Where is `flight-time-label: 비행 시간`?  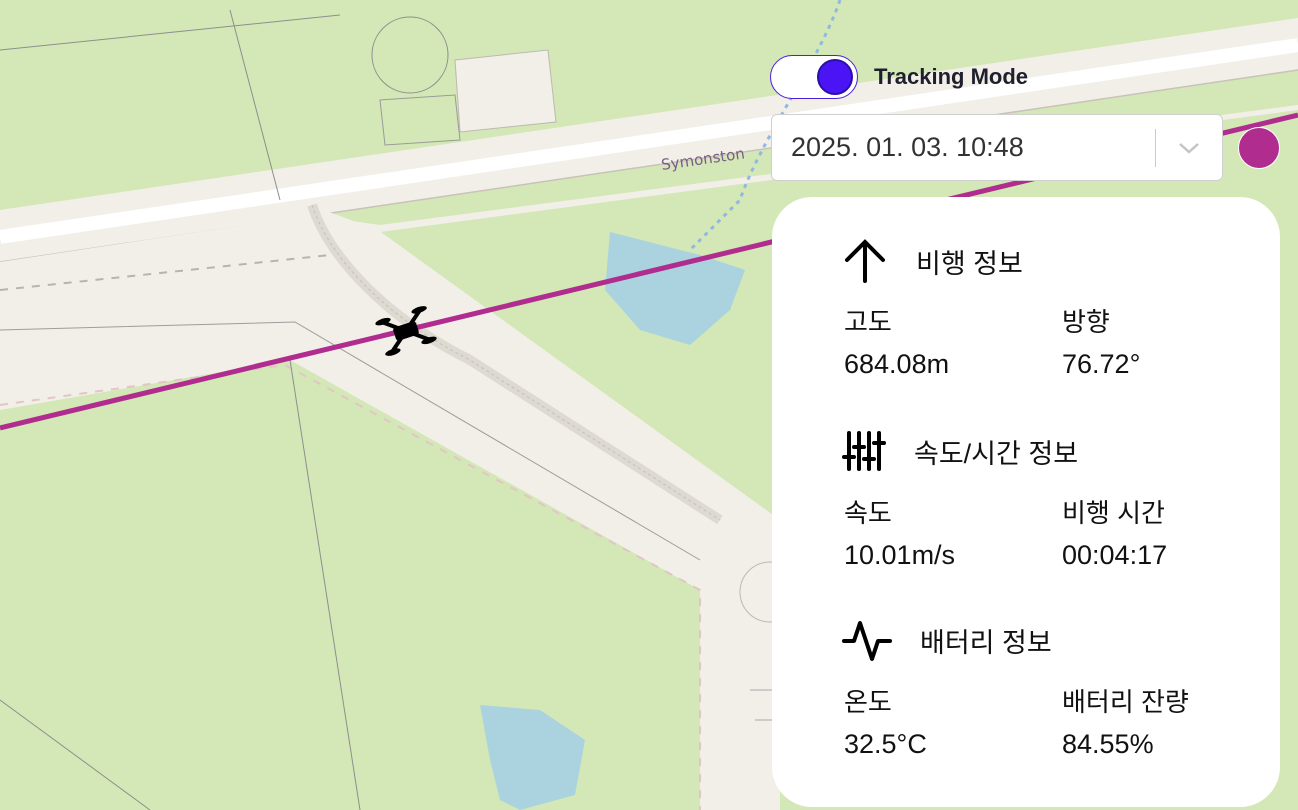
flight-time-label: 비행 시간 is located at coordinates (1113, 513).